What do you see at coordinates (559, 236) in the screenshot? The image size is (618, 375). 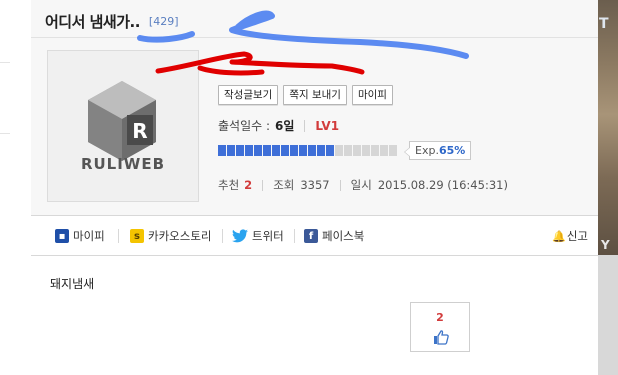 I see `bell-icon: 🔔` at bounding box center [559, 236].